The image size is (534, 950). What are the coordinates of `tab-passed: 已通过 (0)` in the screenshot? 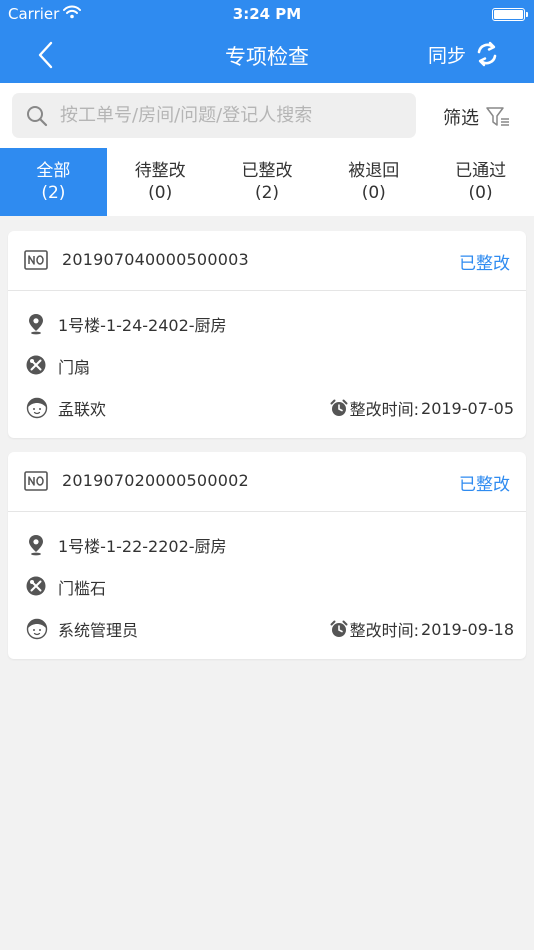 It's located at (480, 182).